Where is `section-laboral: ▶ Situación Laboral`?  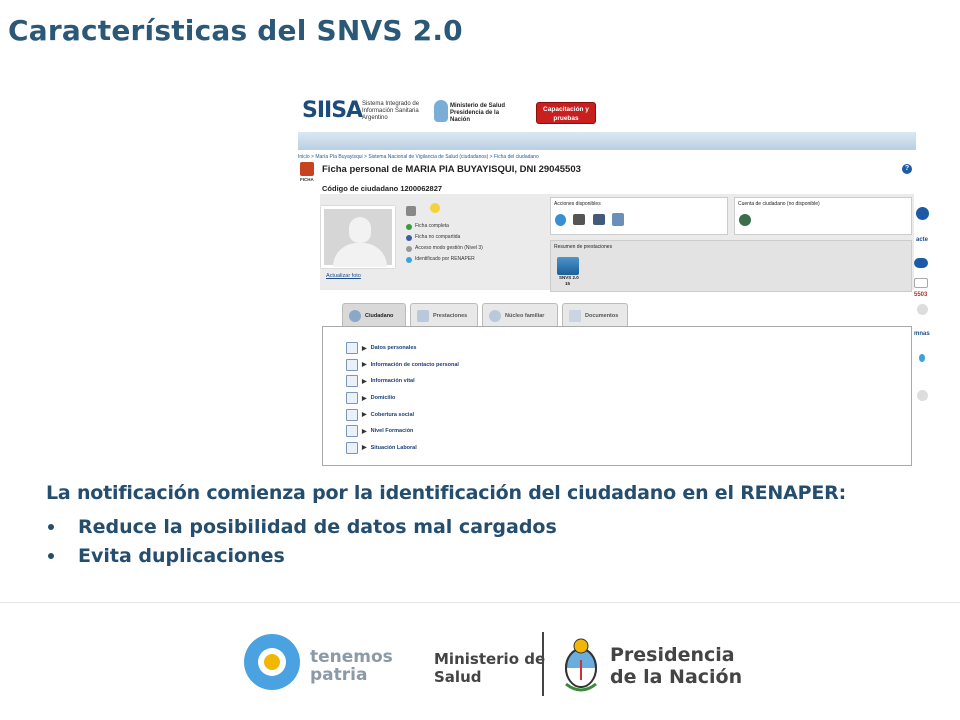
section-laboral: ▶ Situación Laboral is located at coordinates (402, 448).